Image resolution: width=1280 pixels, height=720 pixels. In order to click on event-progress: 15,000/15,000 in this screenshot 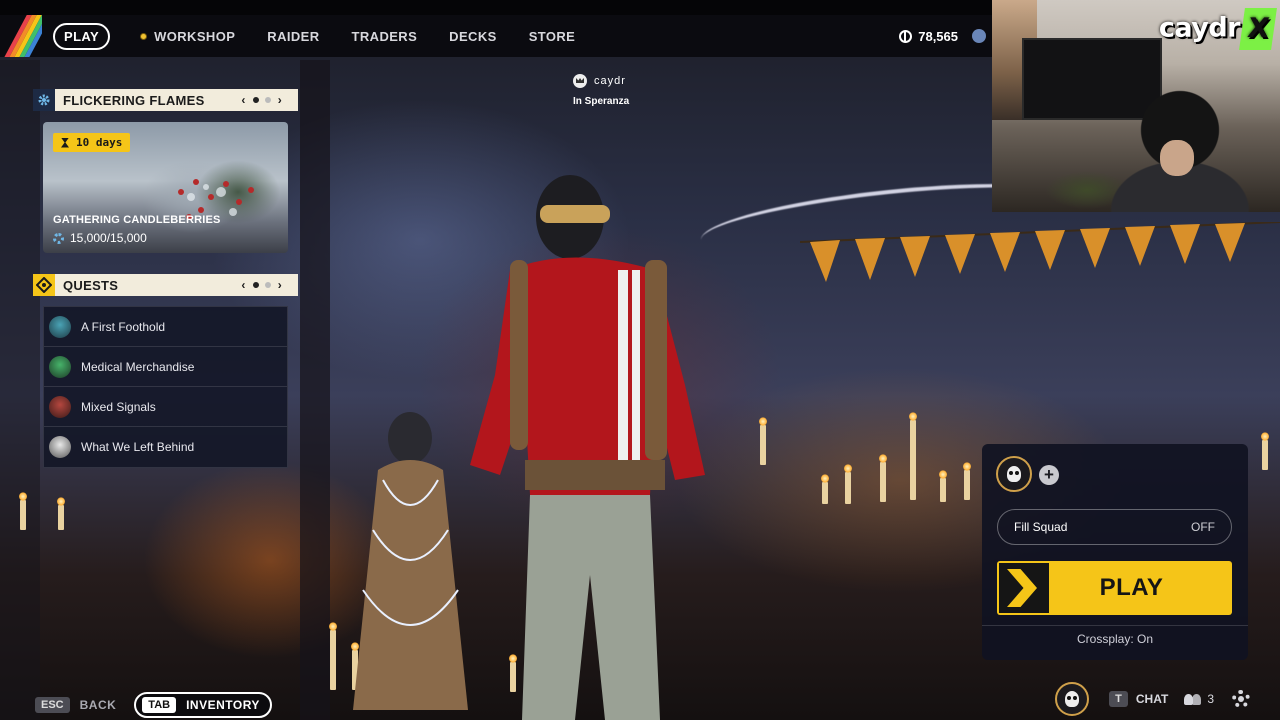, I will do `click(100, 238)`.